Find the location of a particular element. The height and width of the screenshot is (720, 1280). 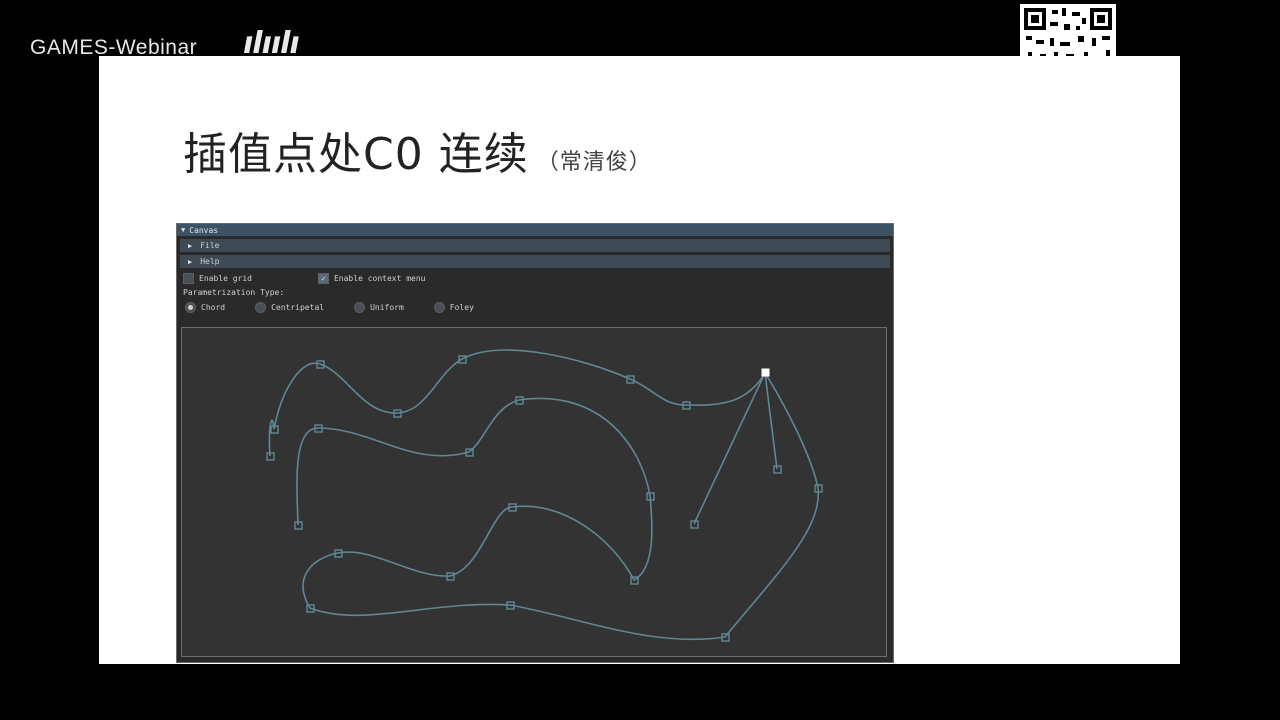

section-help: ▶ Help is located at coordinates (535, 261).